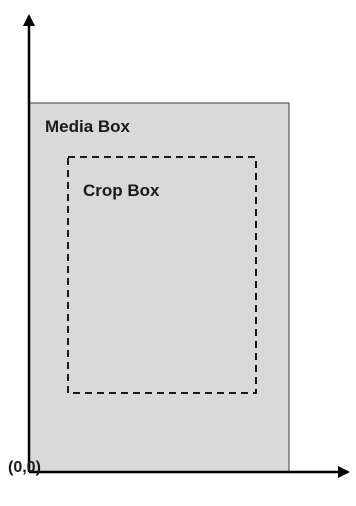 The width and height of the screenshot is (356, 506). I want to click on crop-box-label: Crop Box, so click(121, 190).